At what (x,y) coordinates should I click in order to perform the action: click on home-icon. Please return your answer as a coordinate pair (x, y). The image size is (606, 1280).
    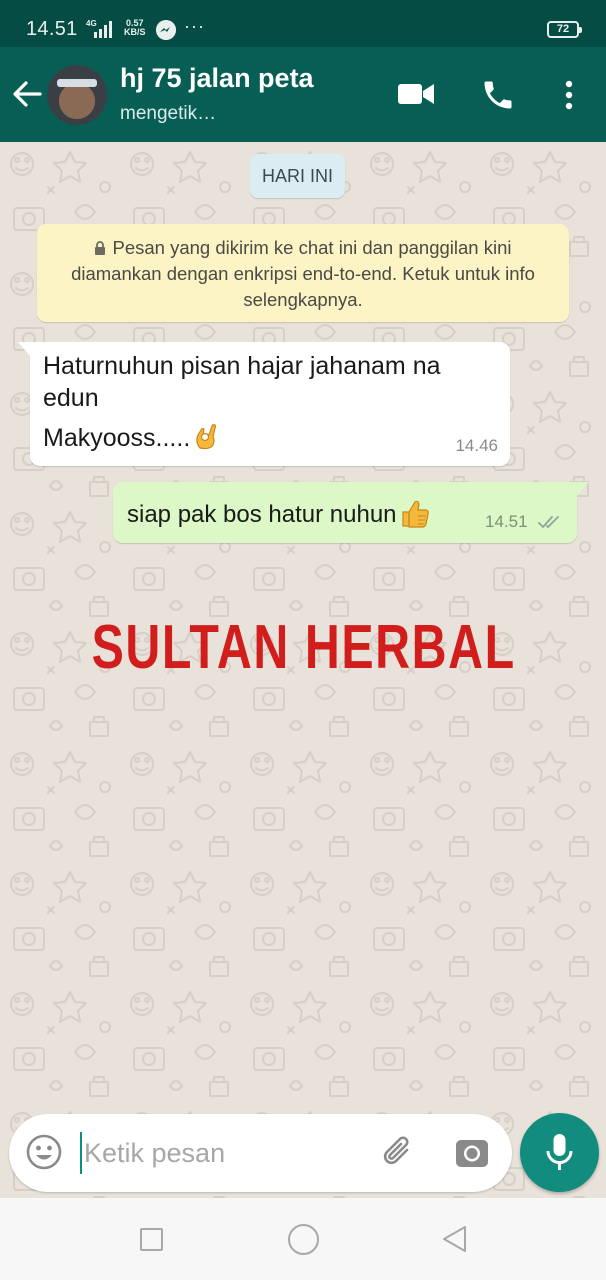
    Looking at the image, I should click on (303, 1239).